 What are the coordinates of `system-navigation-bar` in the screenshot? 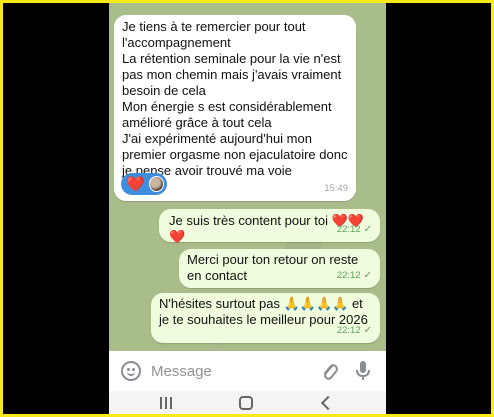 It's located at (247, 402).